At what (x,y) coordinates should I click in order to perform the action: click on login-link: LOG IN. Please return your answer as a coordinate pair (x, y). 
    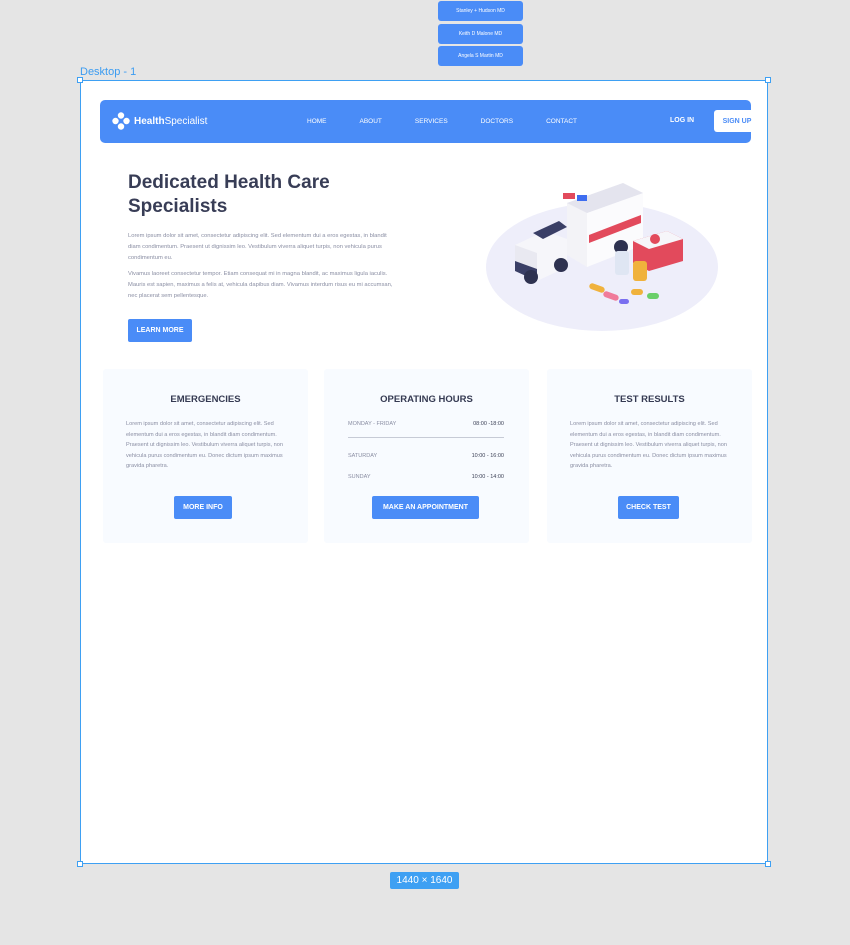
    Looking at the image, I should click on (682, 120).